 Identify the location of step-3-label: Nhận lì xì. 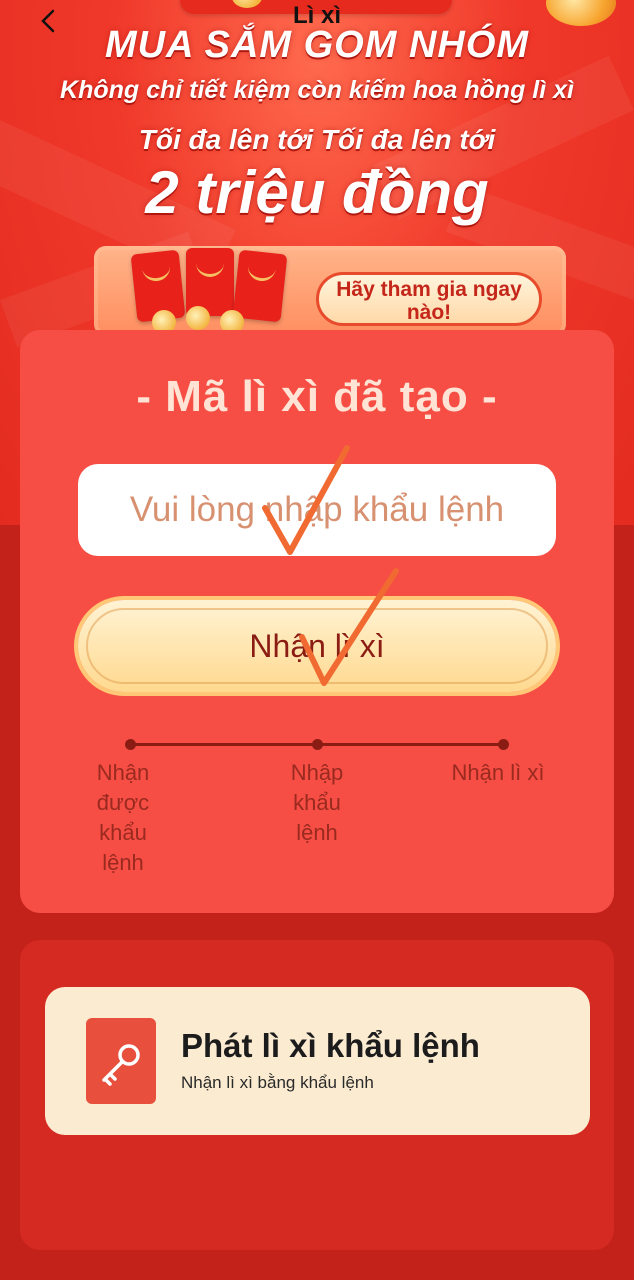
(498, 772).